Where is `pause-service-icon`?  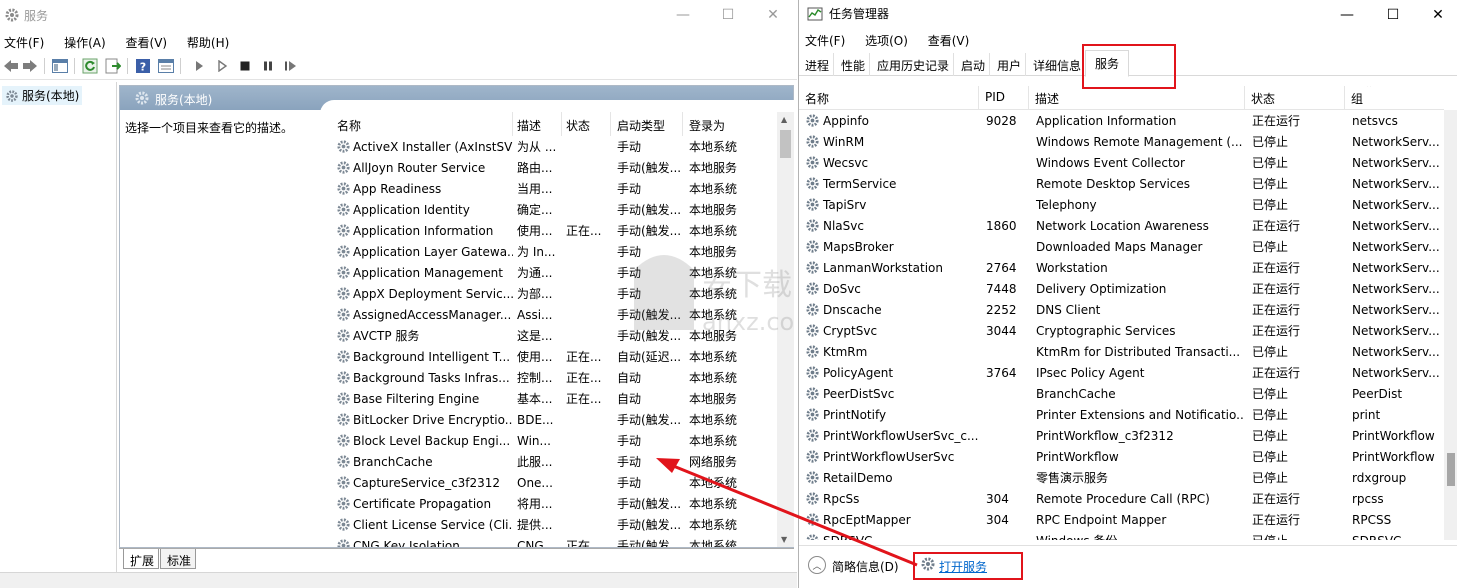 pause-service-icon is located at coordinates (268, 66).